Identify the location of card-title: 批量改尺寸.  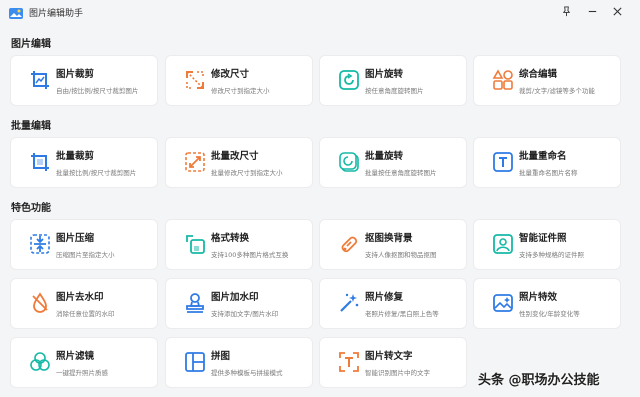
(235, 156).